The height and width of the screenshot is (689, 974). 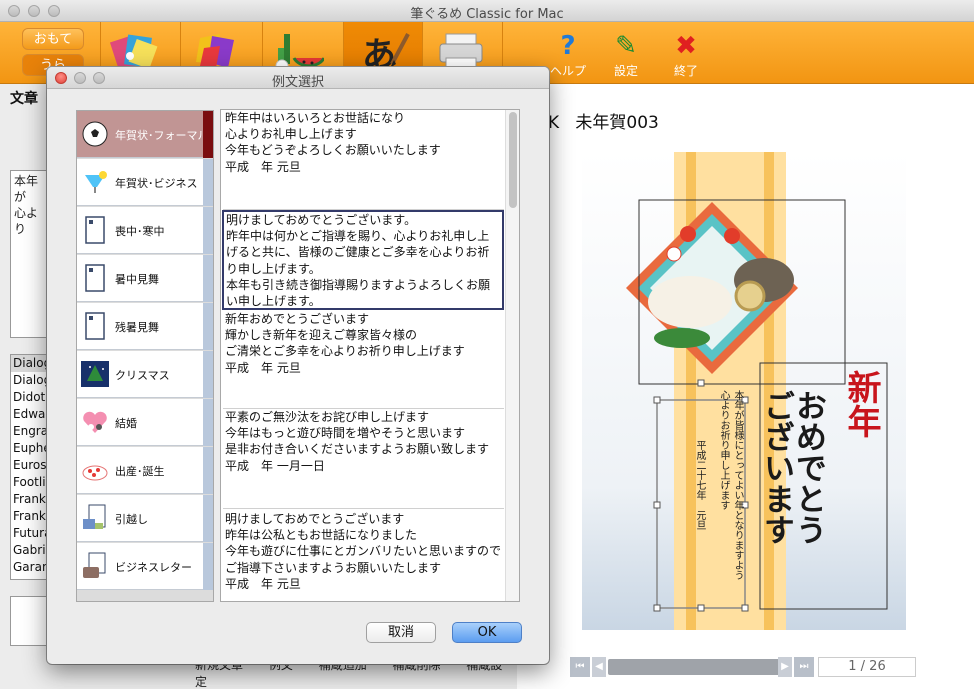 I want to click on window-title: 筆ぐるめ Classic for Mac, so click(x=487, y=14).